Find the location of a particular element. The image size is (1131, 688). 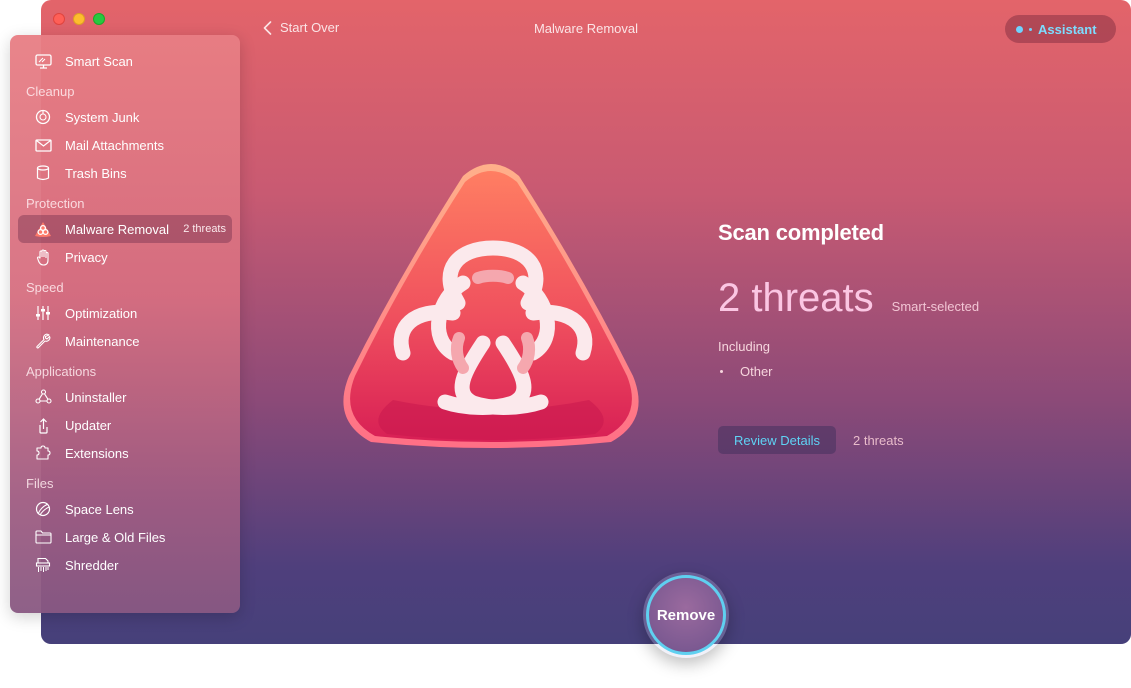

monitor-icon is located at coordinates (43, 61).